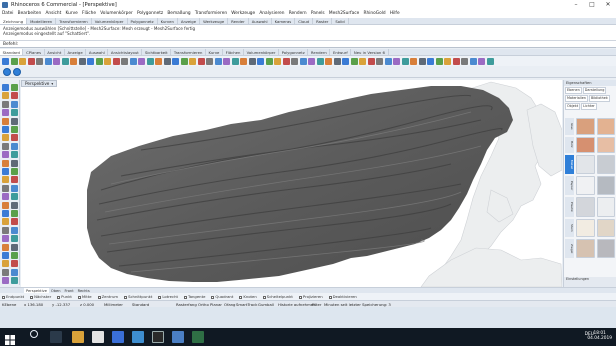  Describe the element at coordinates (17, 72) in the screenshot. I see `navigate-forward-icon` at that location.